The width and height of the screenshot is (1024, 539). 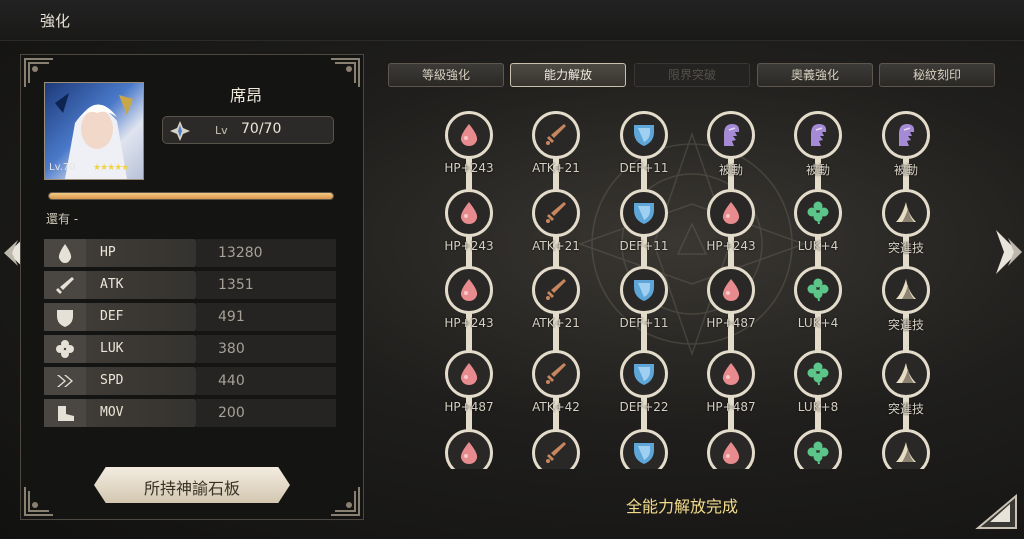 I want to click on stat-value-box: 13280, so click(x=266, y=253).